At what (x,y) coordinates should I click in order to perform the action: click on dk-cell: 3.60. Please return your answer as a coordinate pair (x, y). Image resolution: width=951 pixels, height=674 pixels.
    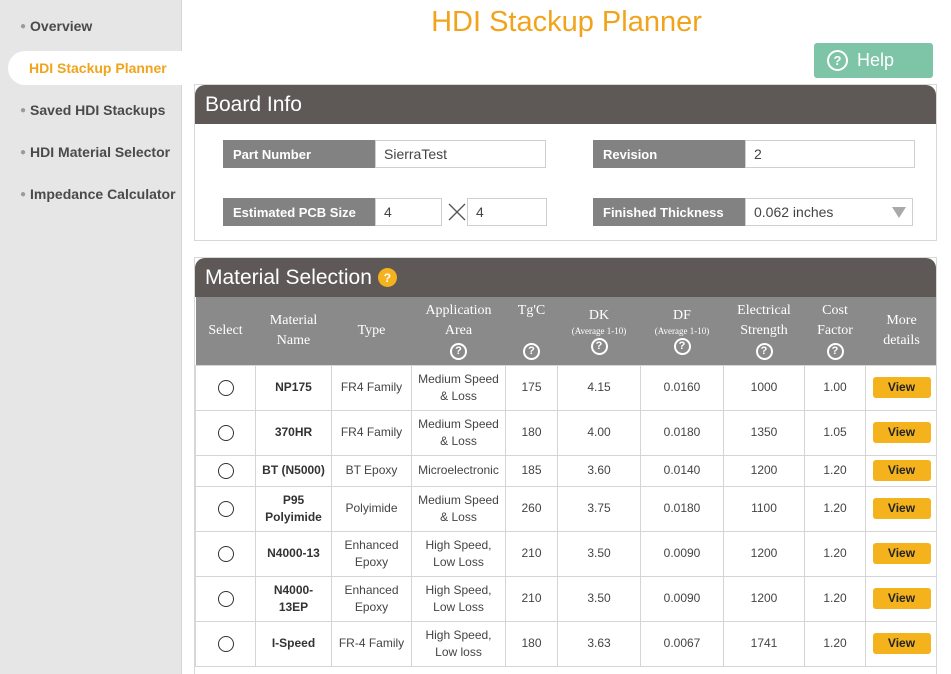
    Looking at the image, I should click on (599, 470).